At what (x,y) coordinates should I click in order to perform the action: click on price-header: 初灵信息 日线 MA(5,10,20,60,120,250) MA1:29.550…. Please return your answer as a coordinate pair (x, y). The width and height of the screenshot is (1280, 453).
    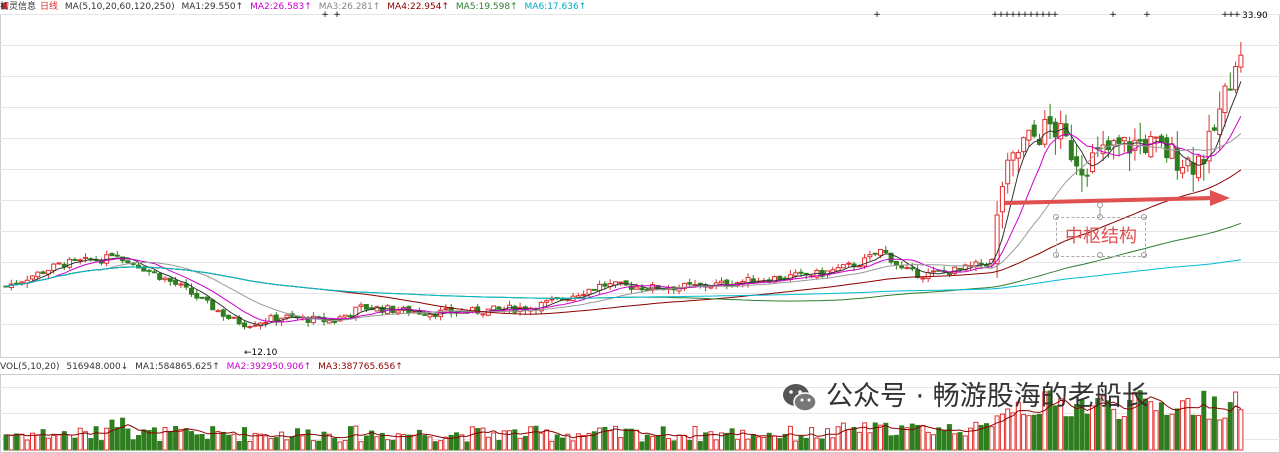
    Looking at the image, I should click on (295, 7).